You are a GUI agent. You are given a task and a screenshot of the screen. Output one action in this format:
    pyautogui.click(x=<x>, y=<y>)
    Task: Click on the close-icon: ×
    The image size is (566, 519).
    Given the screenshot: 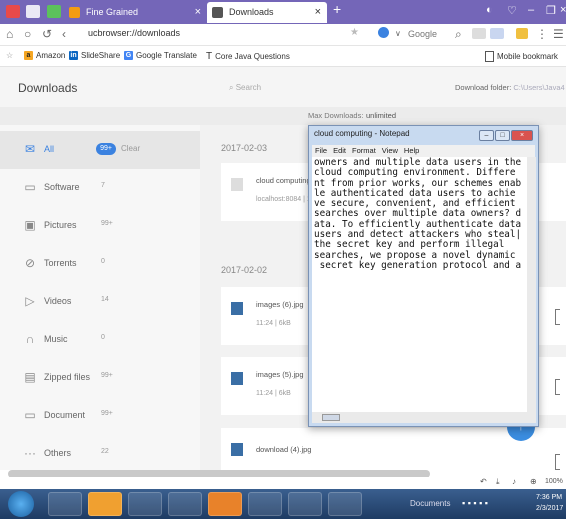 What is the action you would take?
    pyautogui.click(x=522, y=135)
    